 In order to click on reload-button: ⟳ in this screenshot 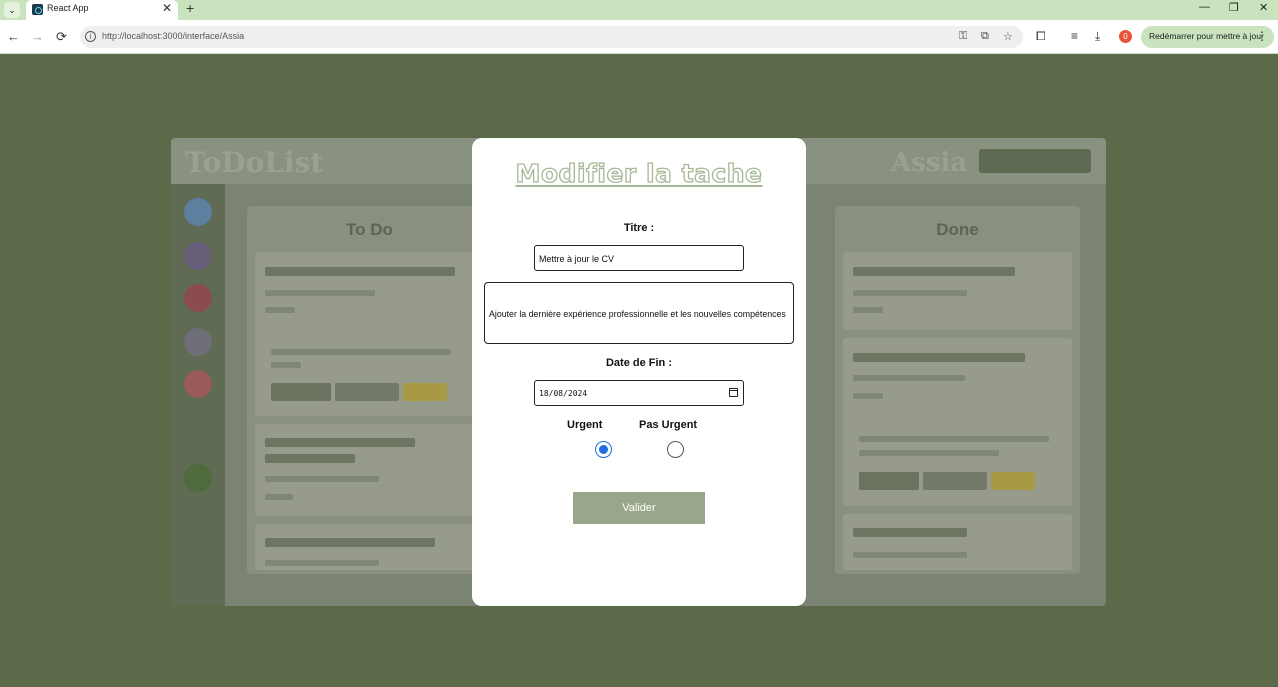, I will do `click(61, 37)`.